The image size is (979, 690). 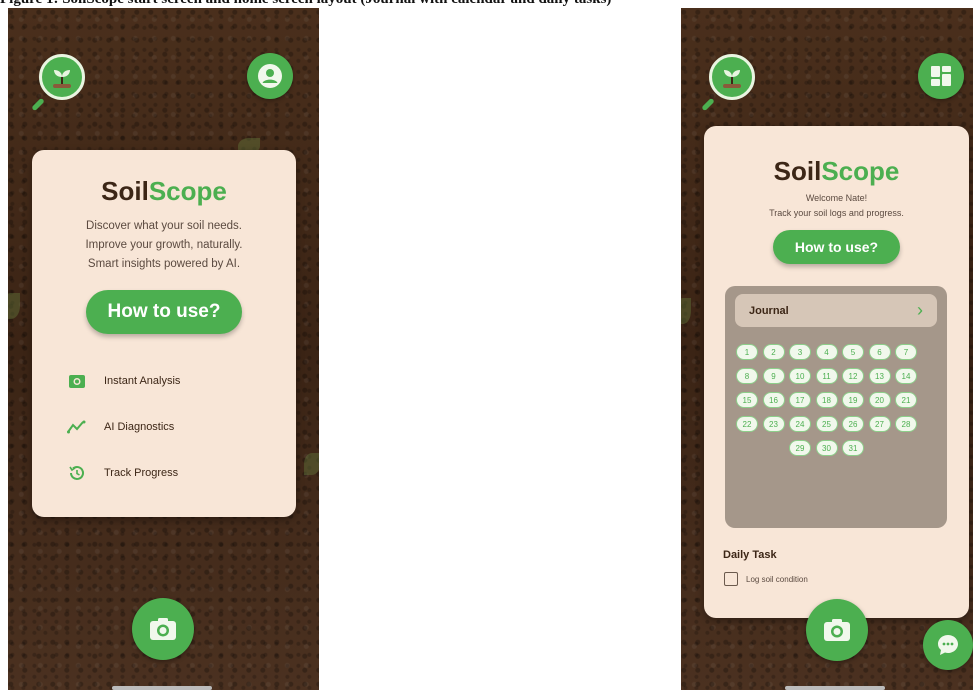 What do you see at coordinates (77, 473) in the screenshot?
I see `history-icon` at bounding box center [77, 473].